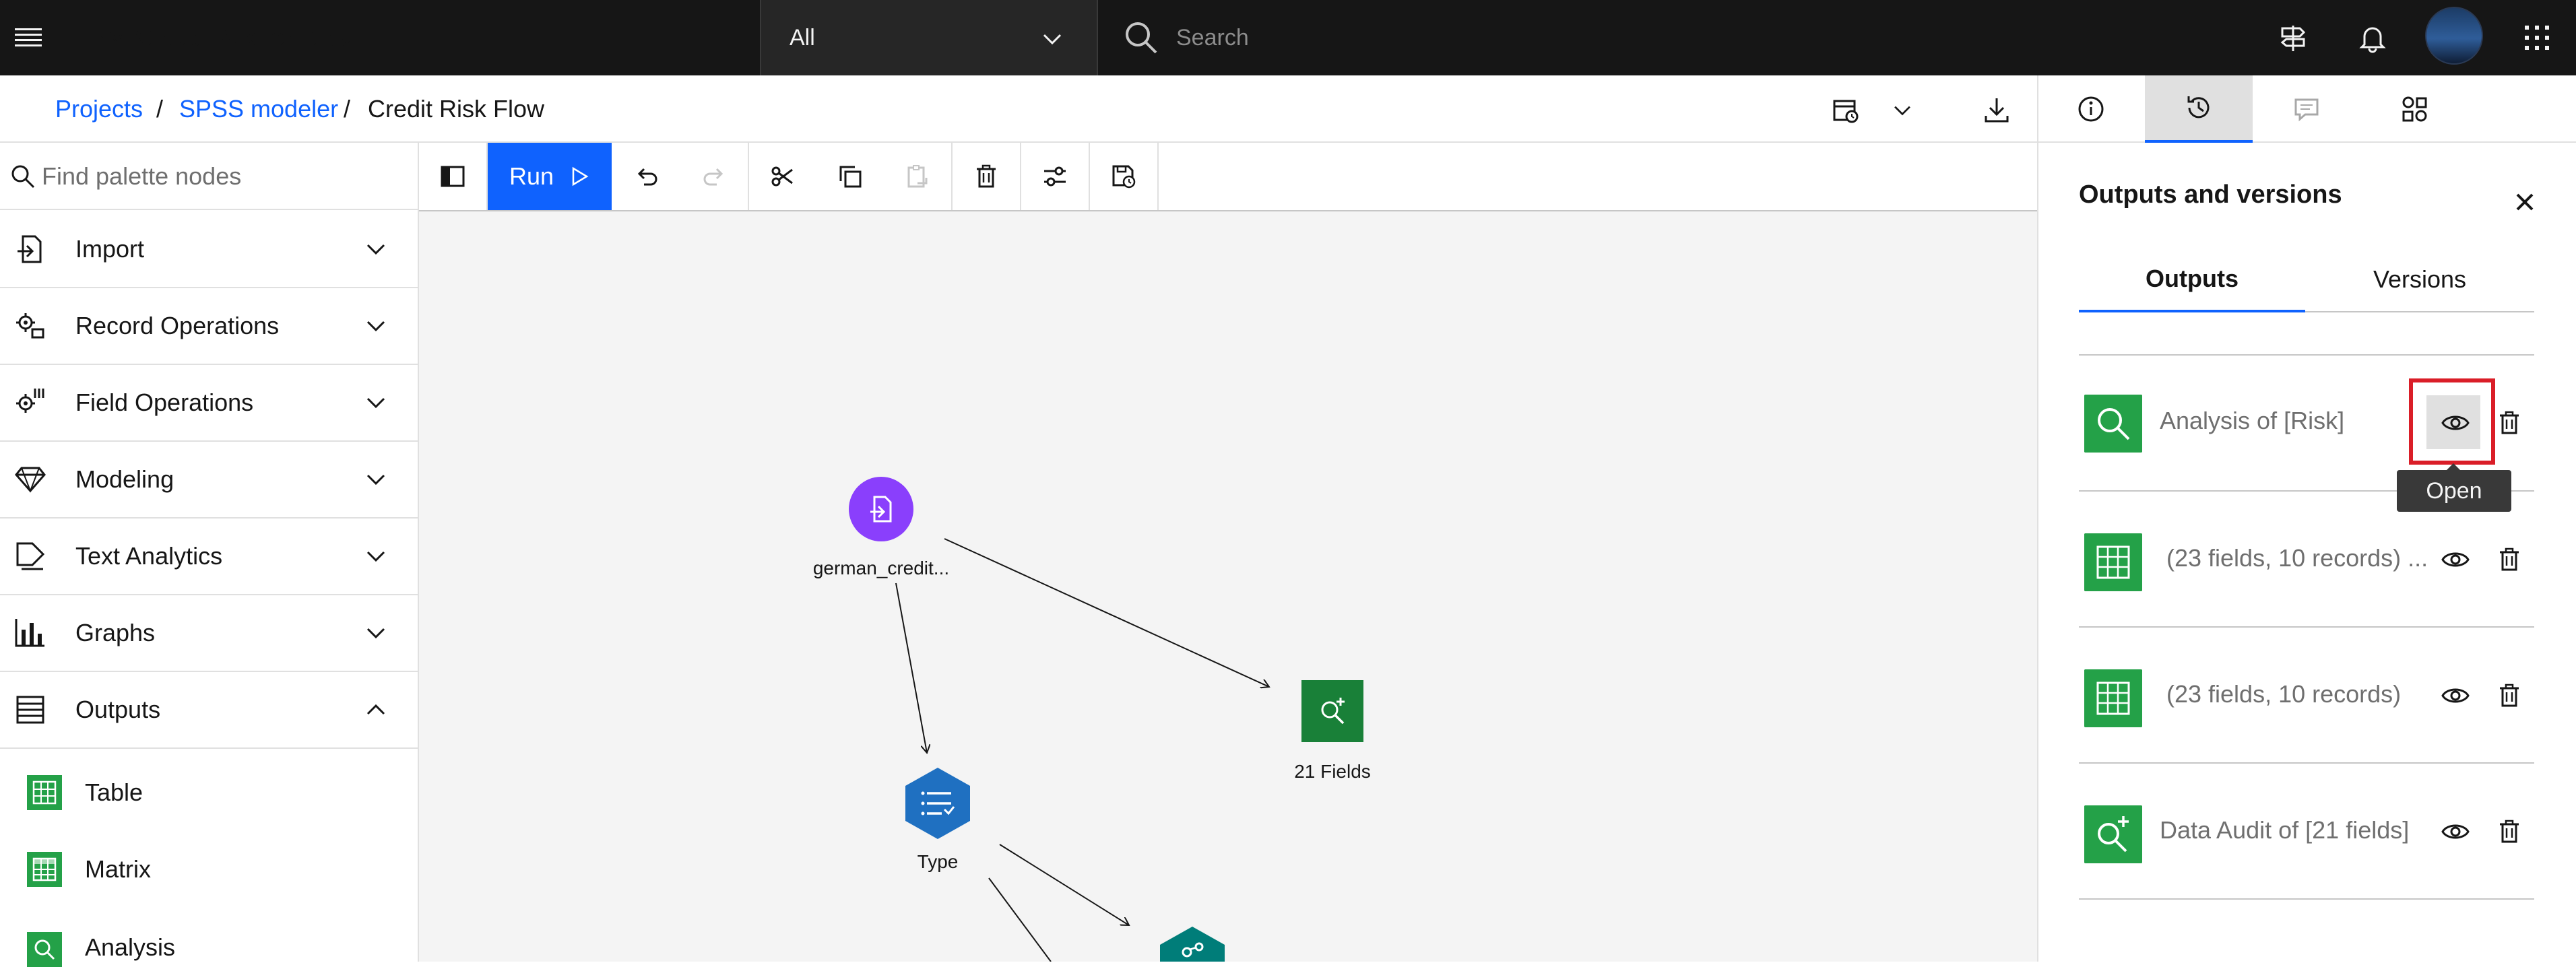 This screenshot has width=2576, height=967. I want to click on hamburger-menu-button, so click(28, 38).